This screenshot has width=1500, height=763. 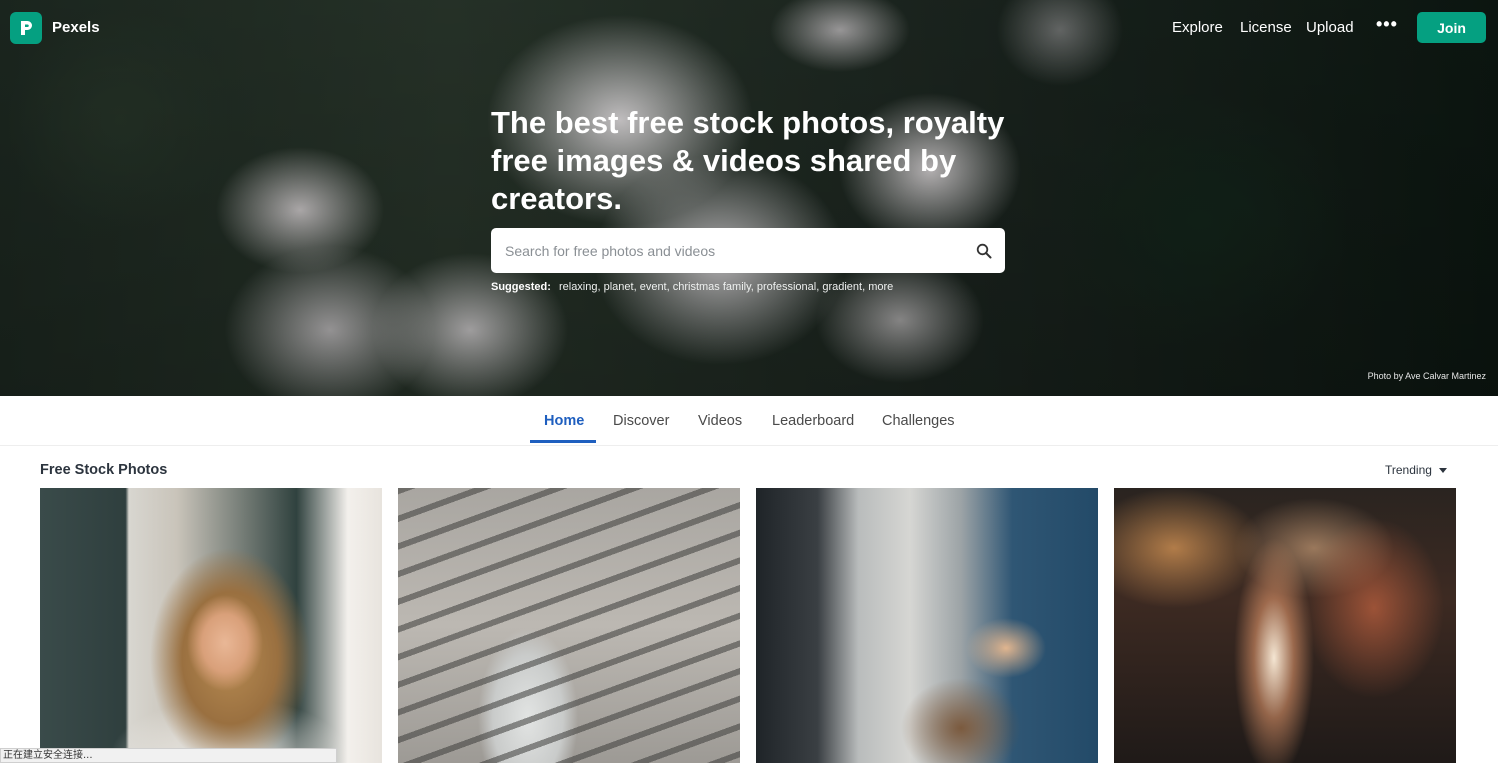 I want to click on sort-label: Trending, so click(x=1408, y=470).